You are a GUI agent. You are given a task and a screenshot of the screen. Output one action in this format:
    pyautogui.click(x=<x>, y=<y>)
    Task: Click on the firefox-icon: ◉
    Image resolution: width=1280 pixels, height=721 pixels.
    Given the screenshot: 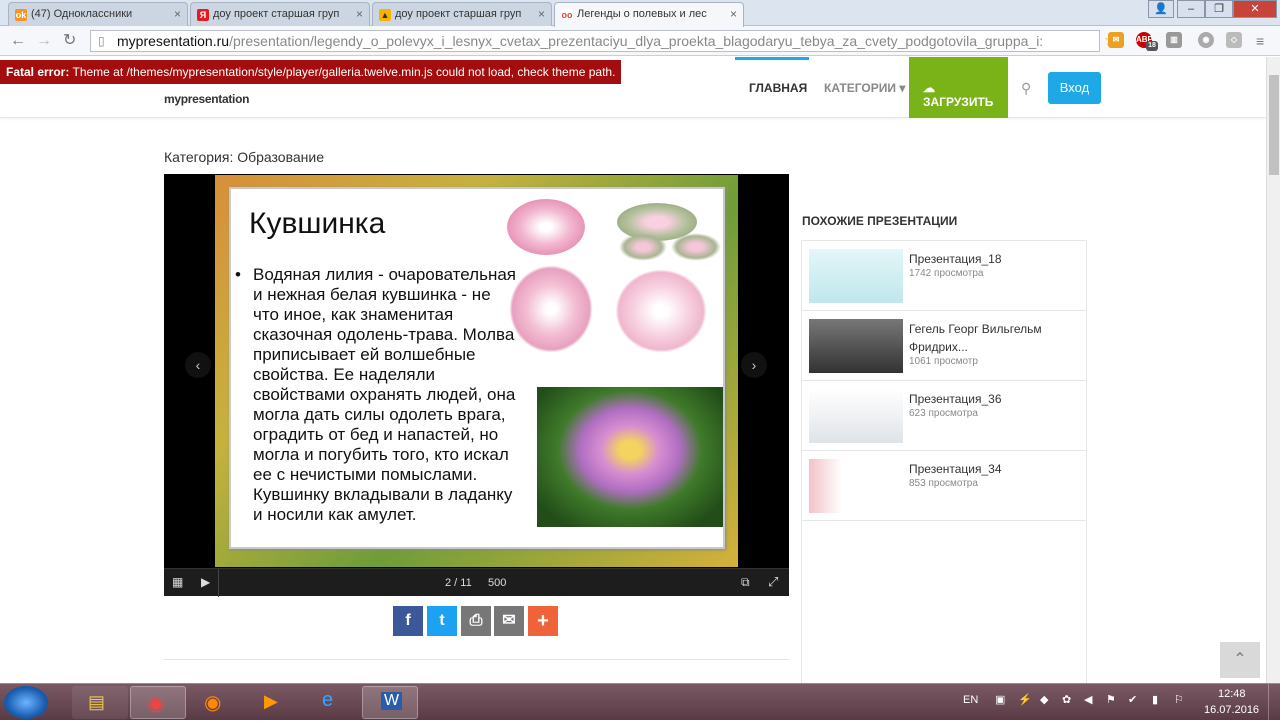 What is the action you would take?
    pyautogui.click(x=216, y=702)
    